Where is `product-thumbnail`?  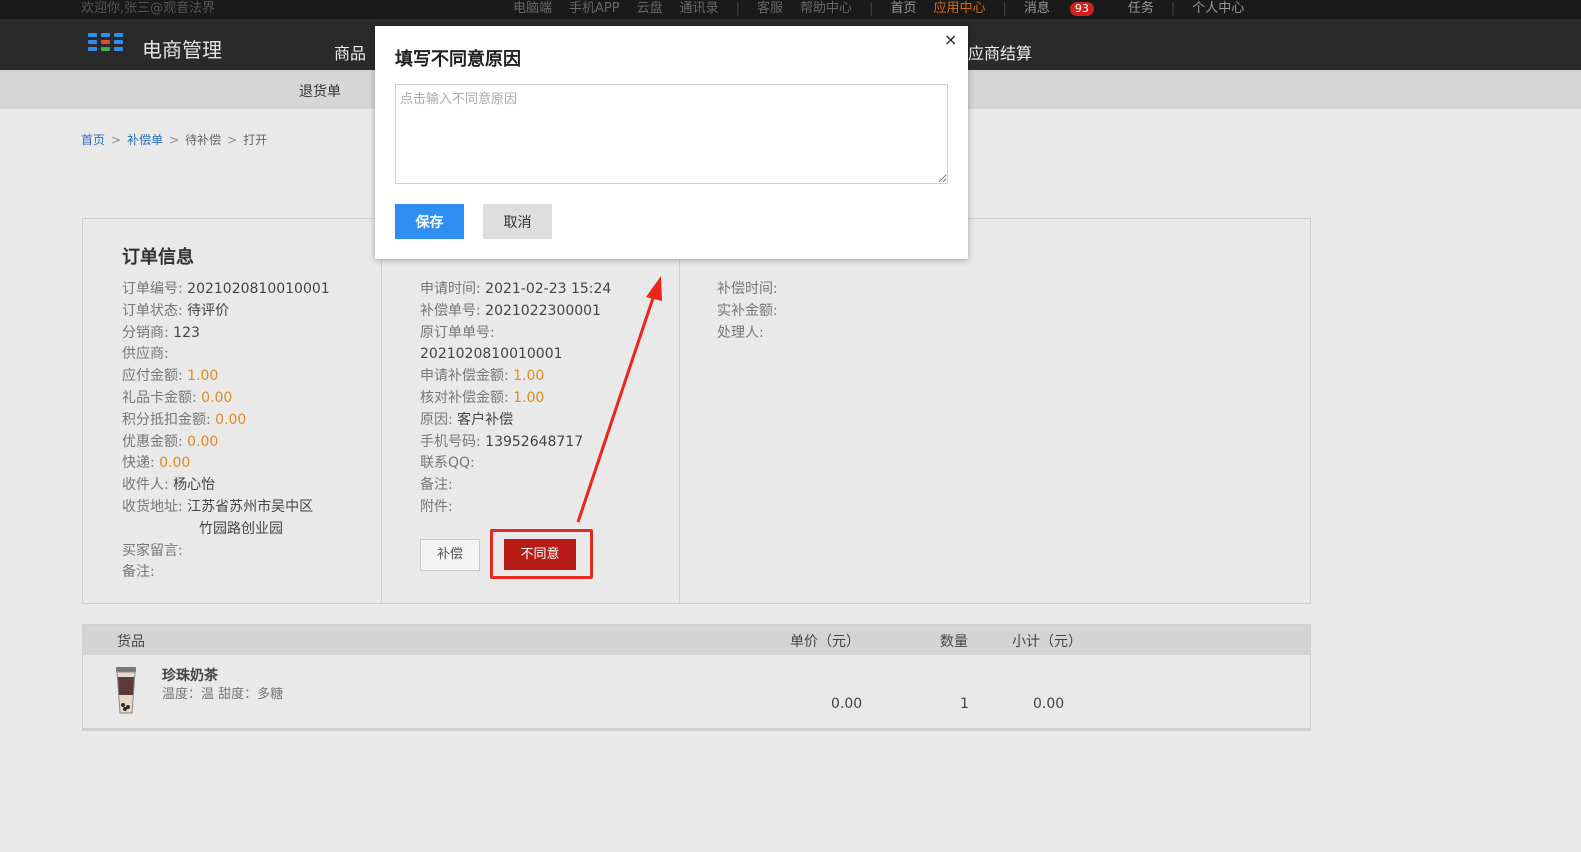
product-thumbnail is located at coordinates (126, 690).